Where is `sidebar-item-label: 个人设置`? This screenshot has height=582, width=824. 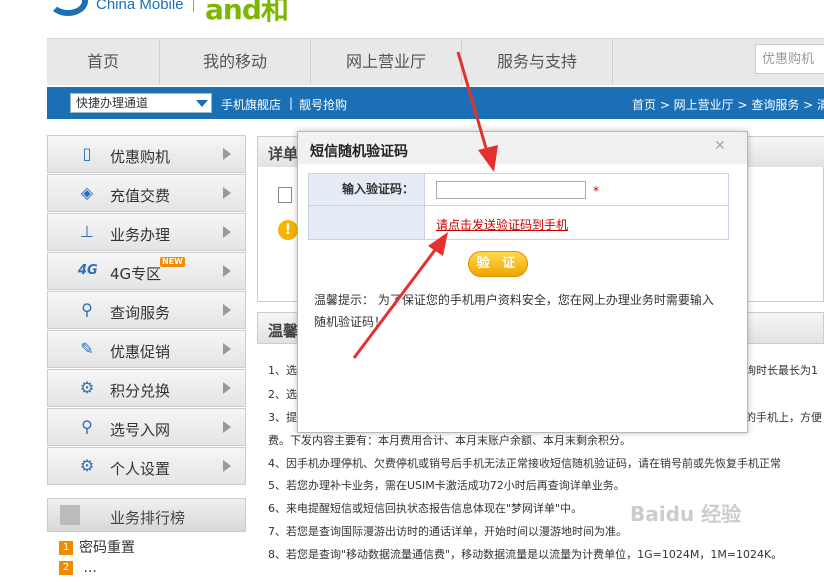
sidebar-item-label: 个人设置 is located at coordinates (140, 469).